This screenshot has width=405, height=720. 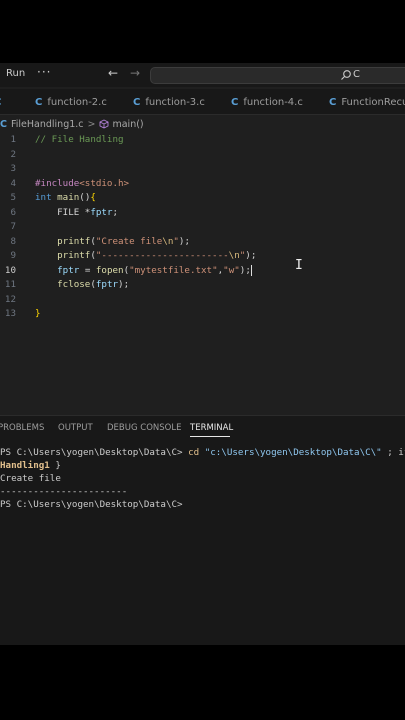 I want to click on line-number: 5, so click(x=13, y=197).